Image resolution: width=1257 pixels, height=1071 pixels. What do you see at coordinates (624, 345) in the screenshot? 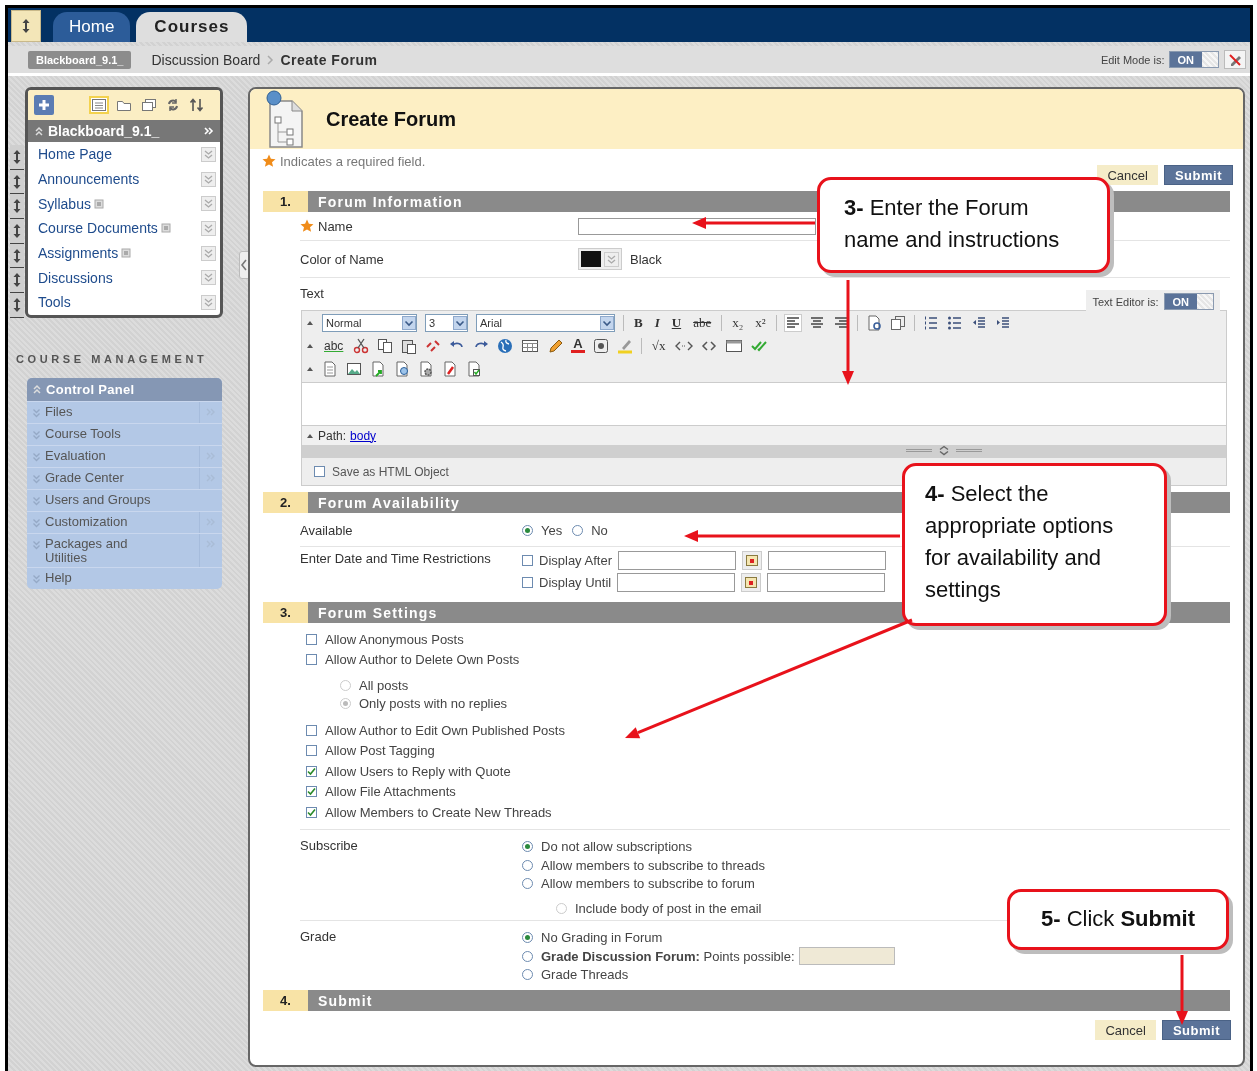
I see `highlighter-icon` at bounding box center [624, 345].